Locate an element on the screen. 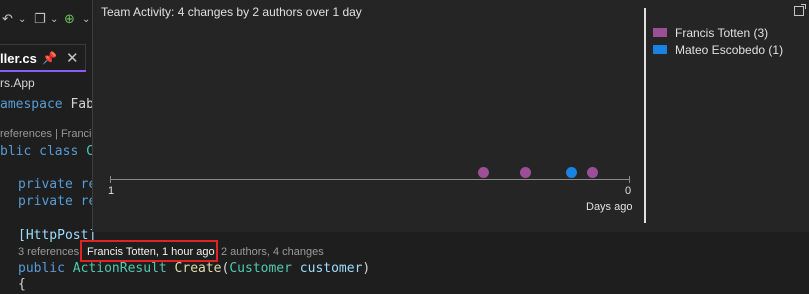 The width and height of the screenshot is (809, 294). author-lens-label: Francis Totten, 1 hour ago is located at coordinates (151, 252).